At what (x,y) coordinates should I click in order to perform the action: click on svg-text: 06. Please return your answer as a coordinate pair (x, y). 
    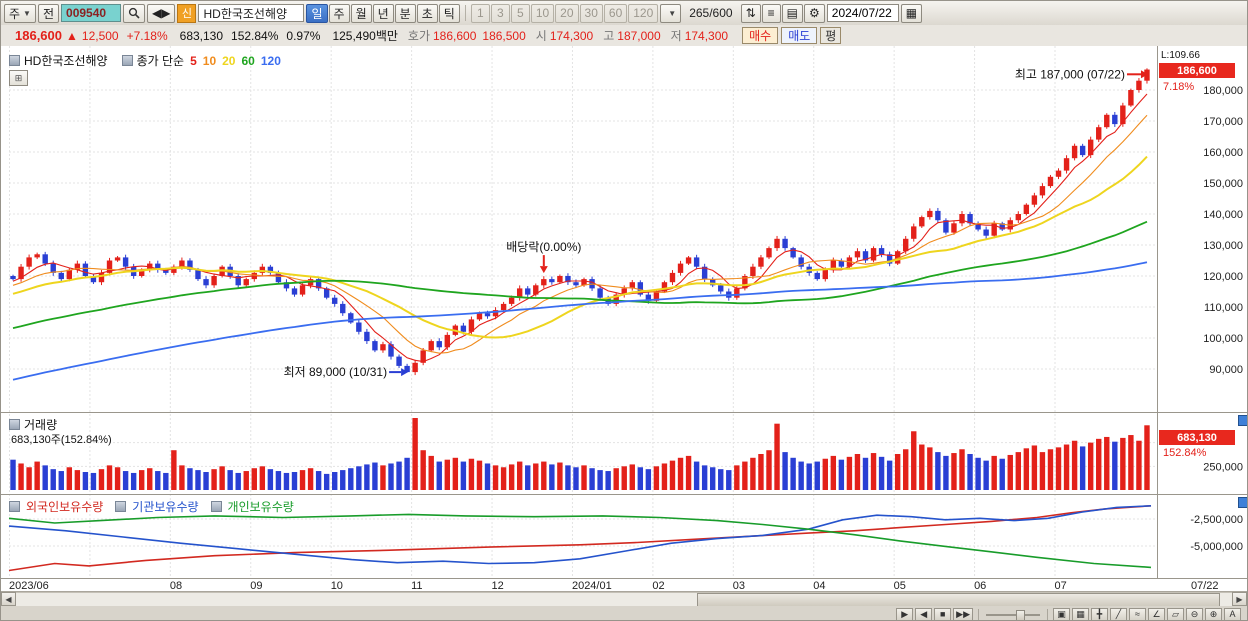
    Looking at the image, I should click on (980, 585).